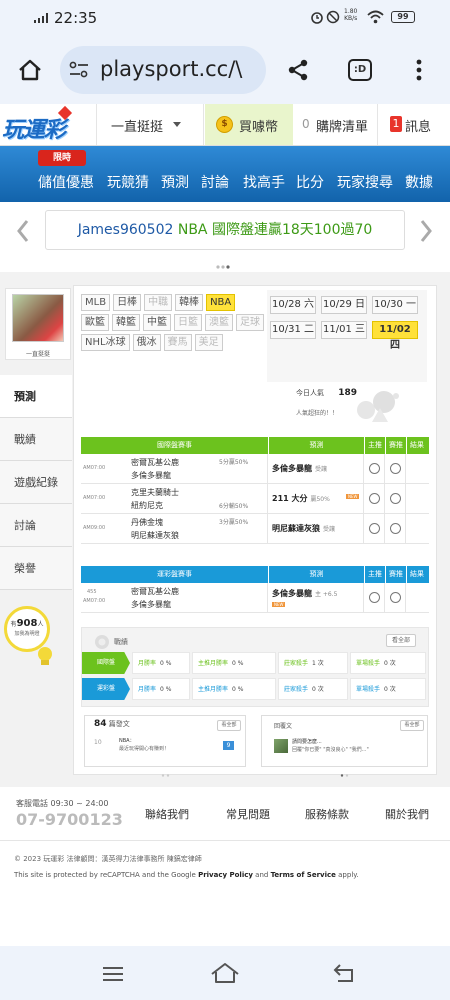 This screenshot has width=450, height=1000. What do you see at coordinates (419, 182) in the screenshot?
I see `nav-item-data: 數據` at bounding box center [419, 182].